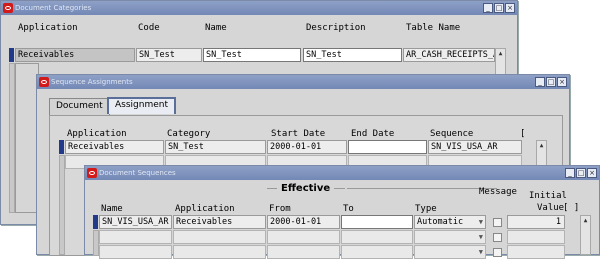  I want to click on end-date-field, so click(387, 147).